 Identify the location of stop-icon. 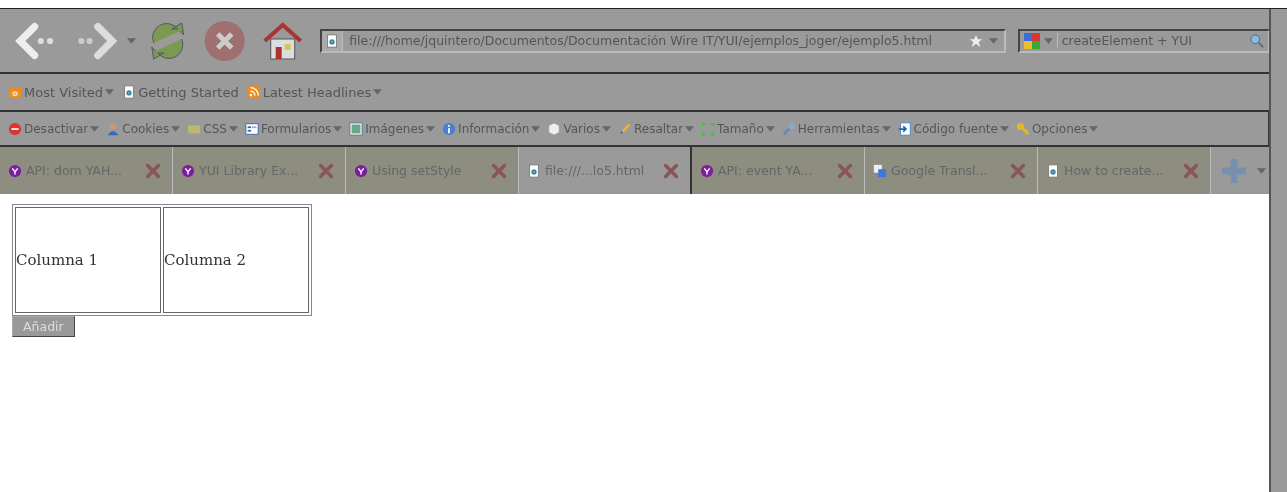
(15, 128).